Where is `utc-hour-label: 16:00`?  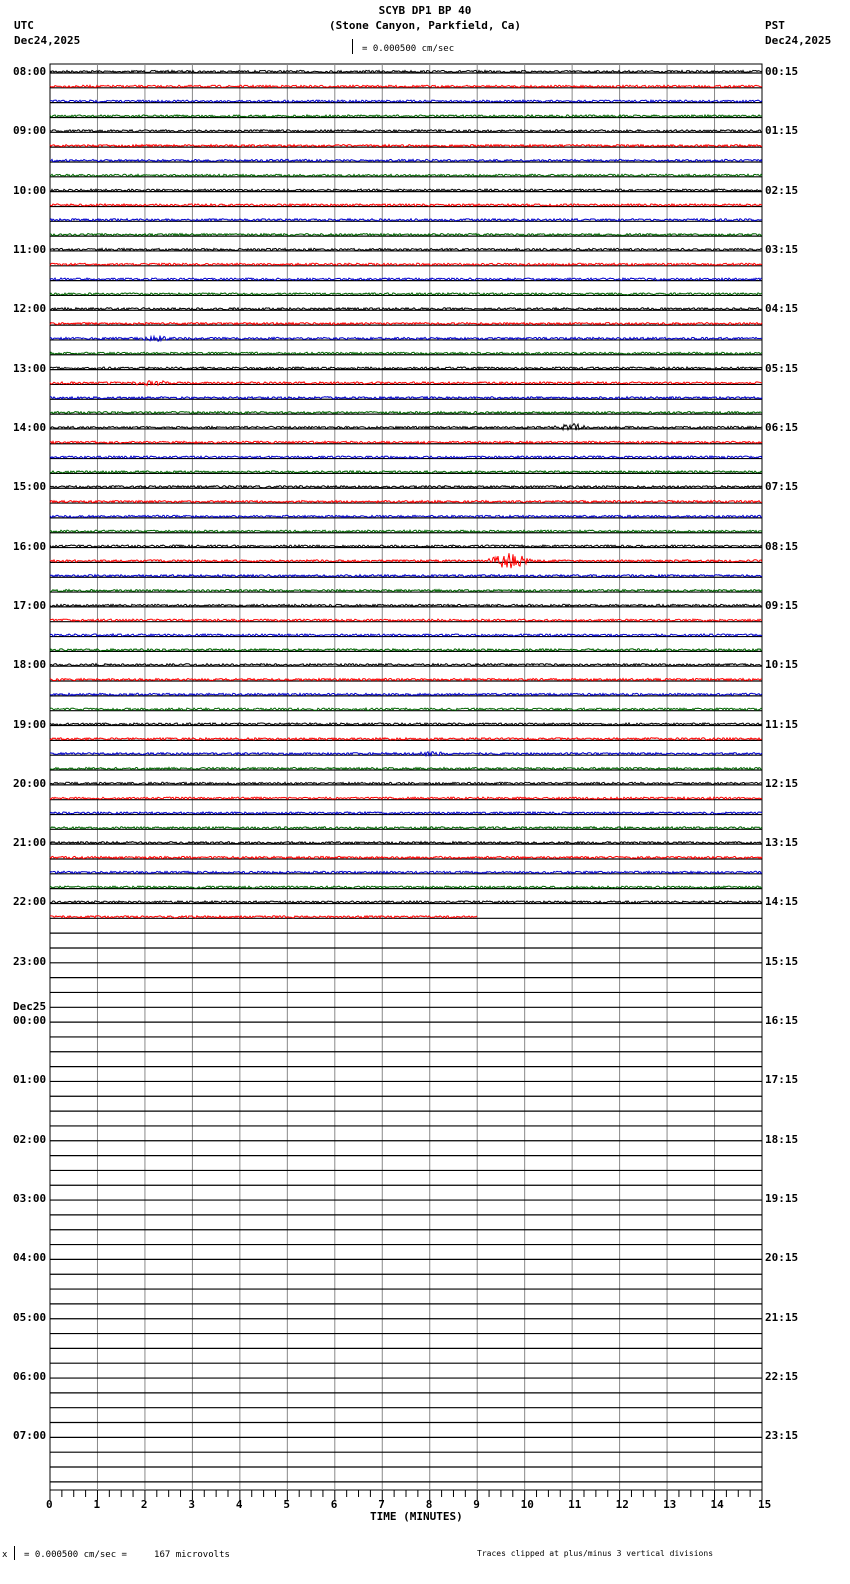
utc-hour-label: 16:00 is located at coordinates (30, 546).